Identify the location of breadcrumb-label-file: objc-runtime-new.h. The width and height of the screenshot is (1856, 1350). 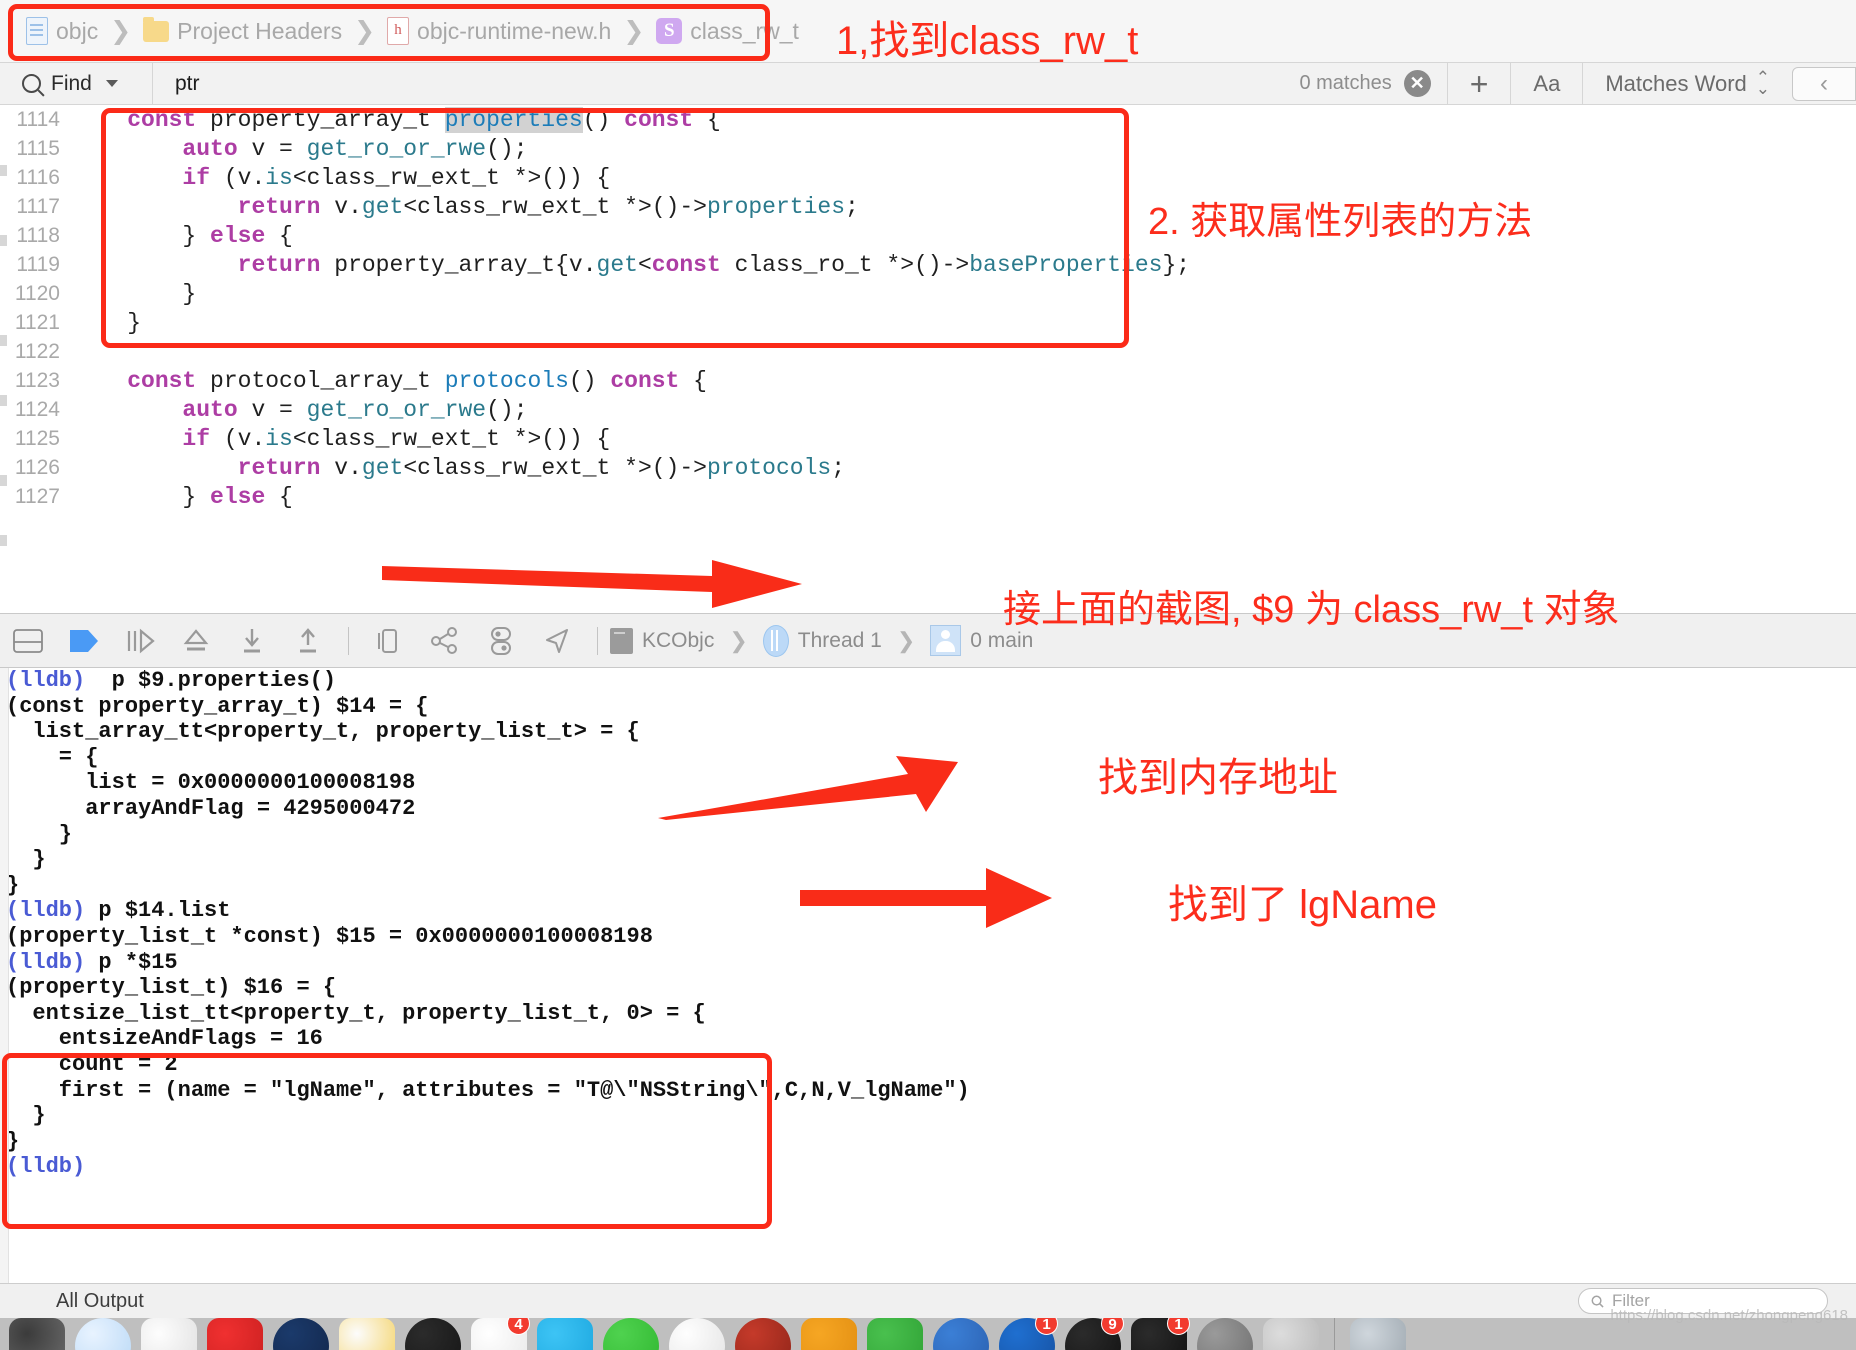
(514, 30).